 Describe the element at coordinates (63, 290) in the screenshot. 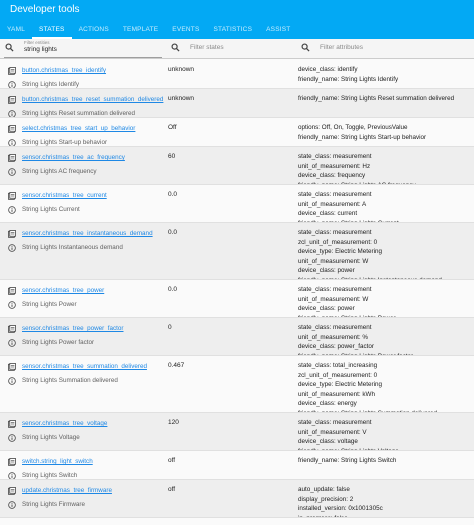

I see `entity-id-link: sensor.christmas_tree_power` at that location.